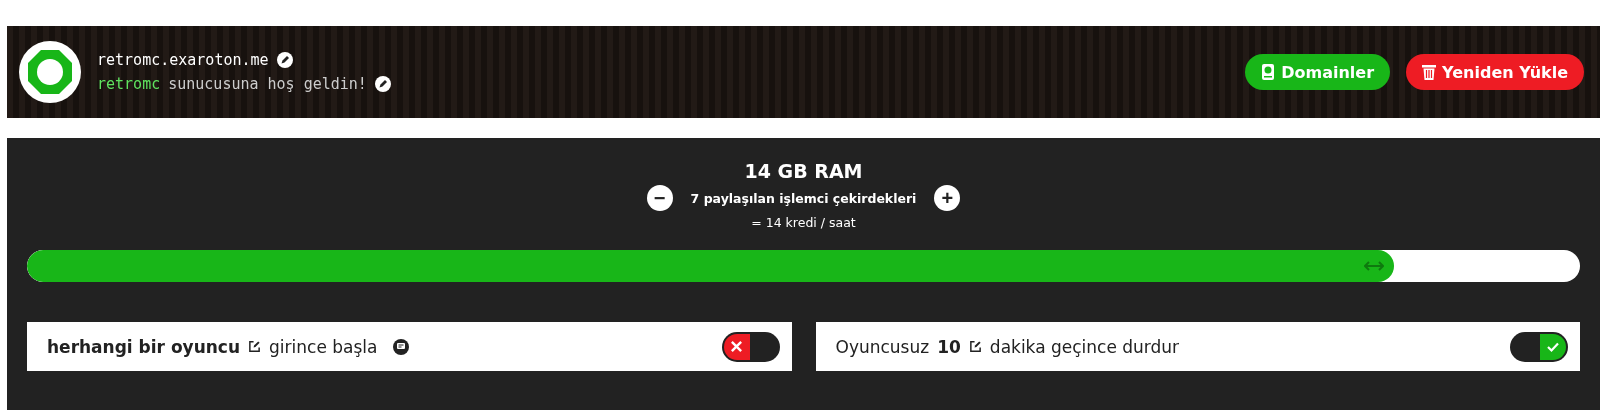  What do you see at coordinates (803, 222) in the screenshot?
I see `credit-cost: = 14 kredi / saat` at bounding box center [803, 222].